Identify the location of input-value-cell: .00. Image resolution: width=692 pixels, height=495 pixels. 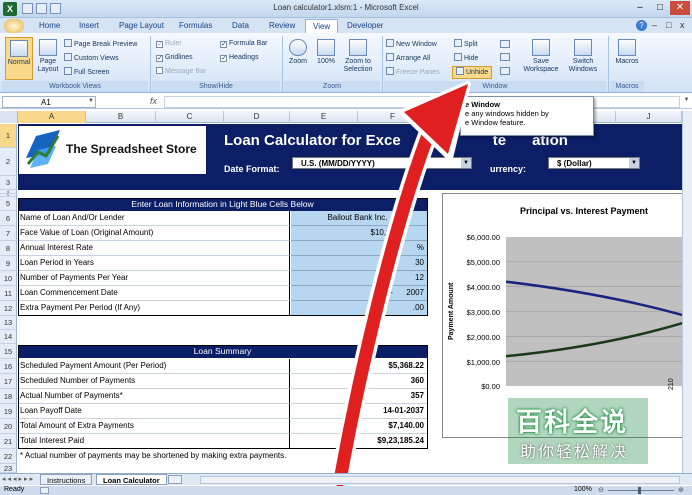
(359, 308).